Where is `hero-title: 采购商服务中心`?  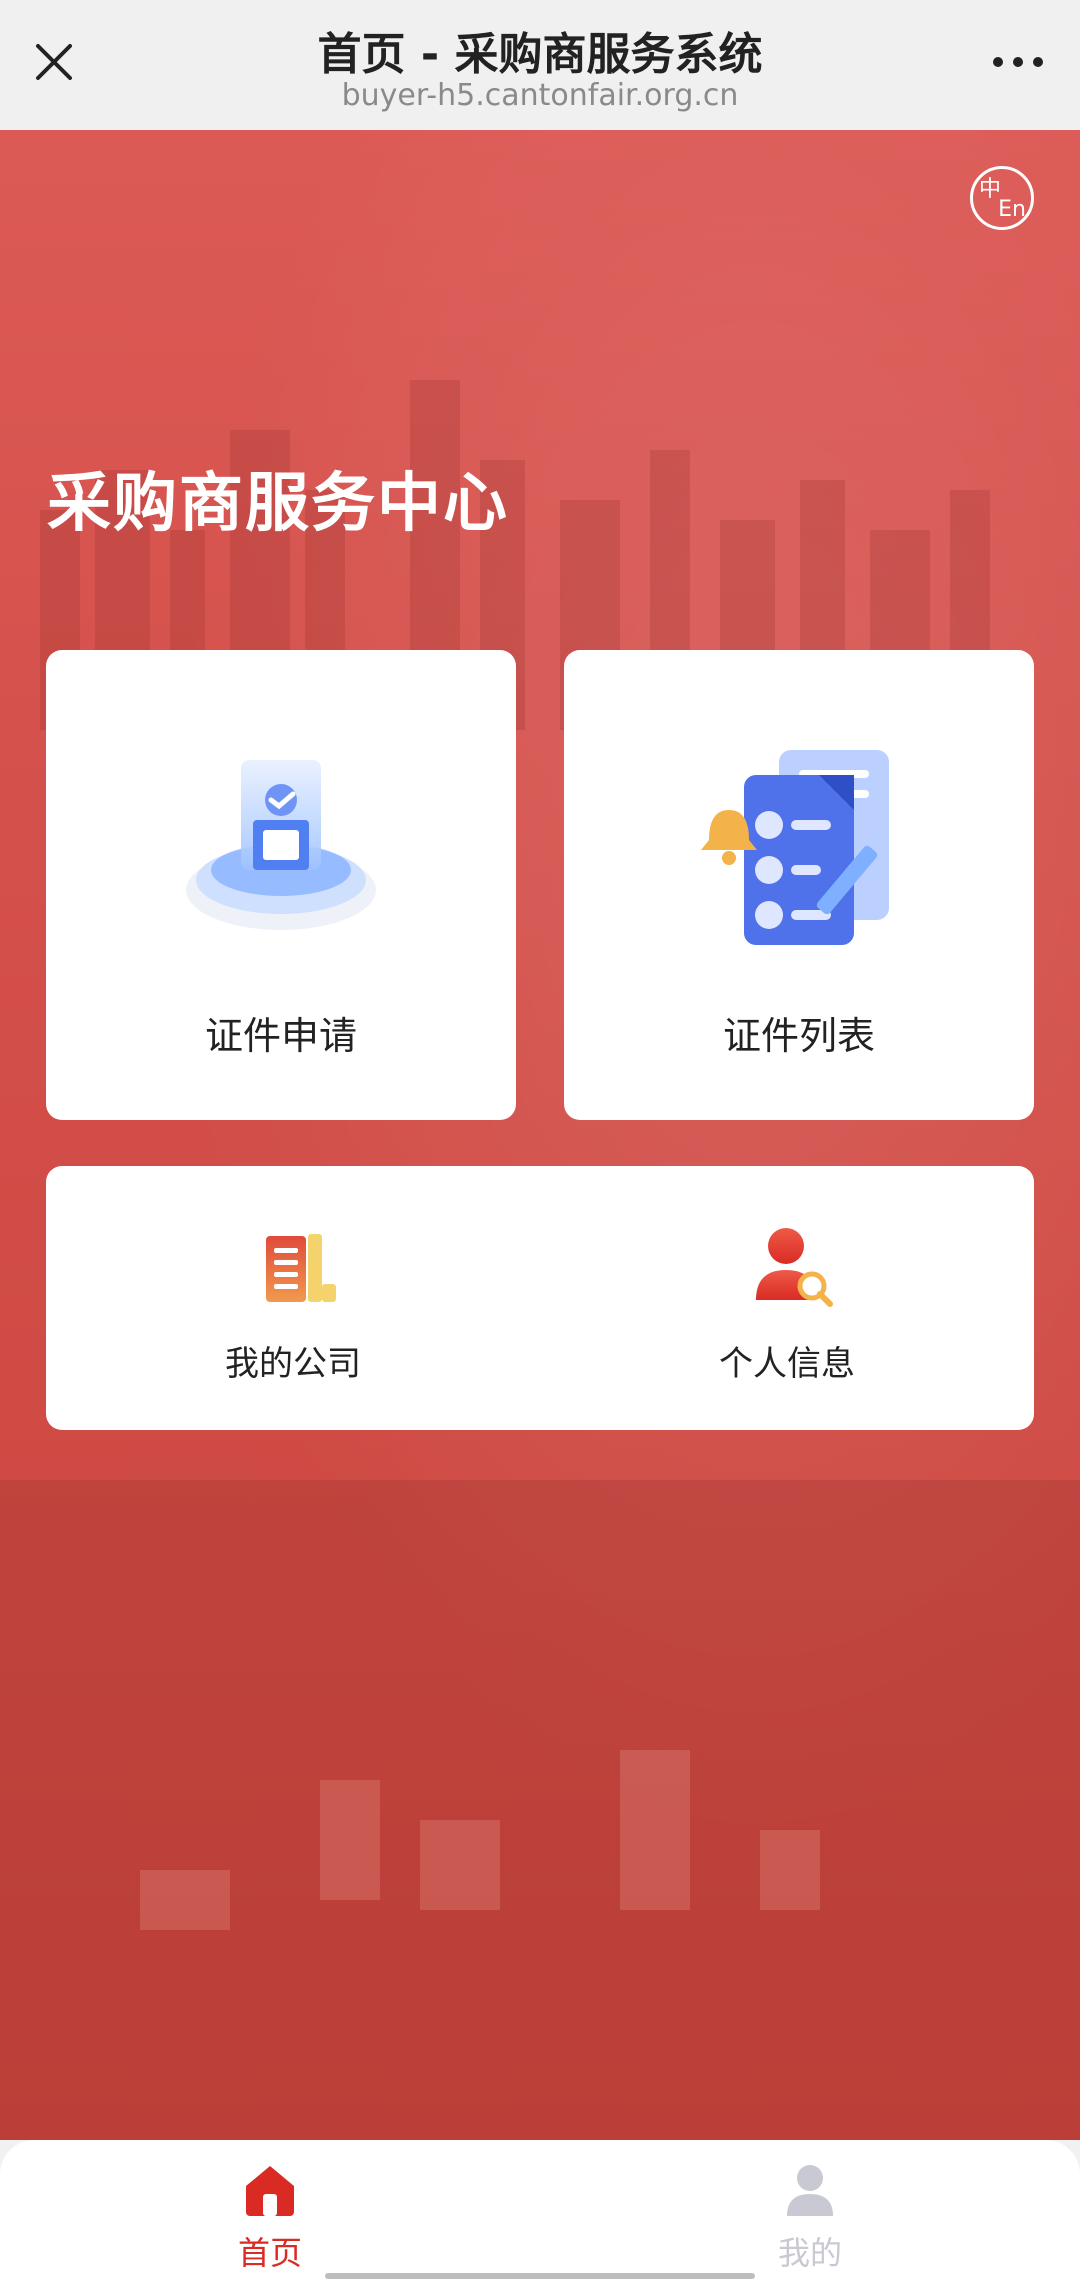
hero-title: 采购商服务中心 is located at coordinates (278, 504).